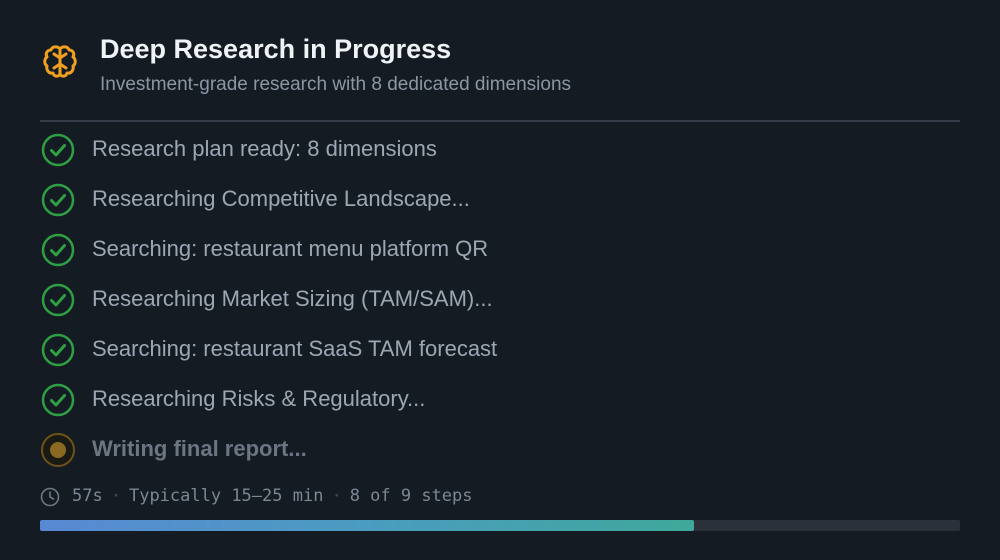  Describe the element at coordinates (50, 497) in the screenshot. I see `clock-icon` at that location.